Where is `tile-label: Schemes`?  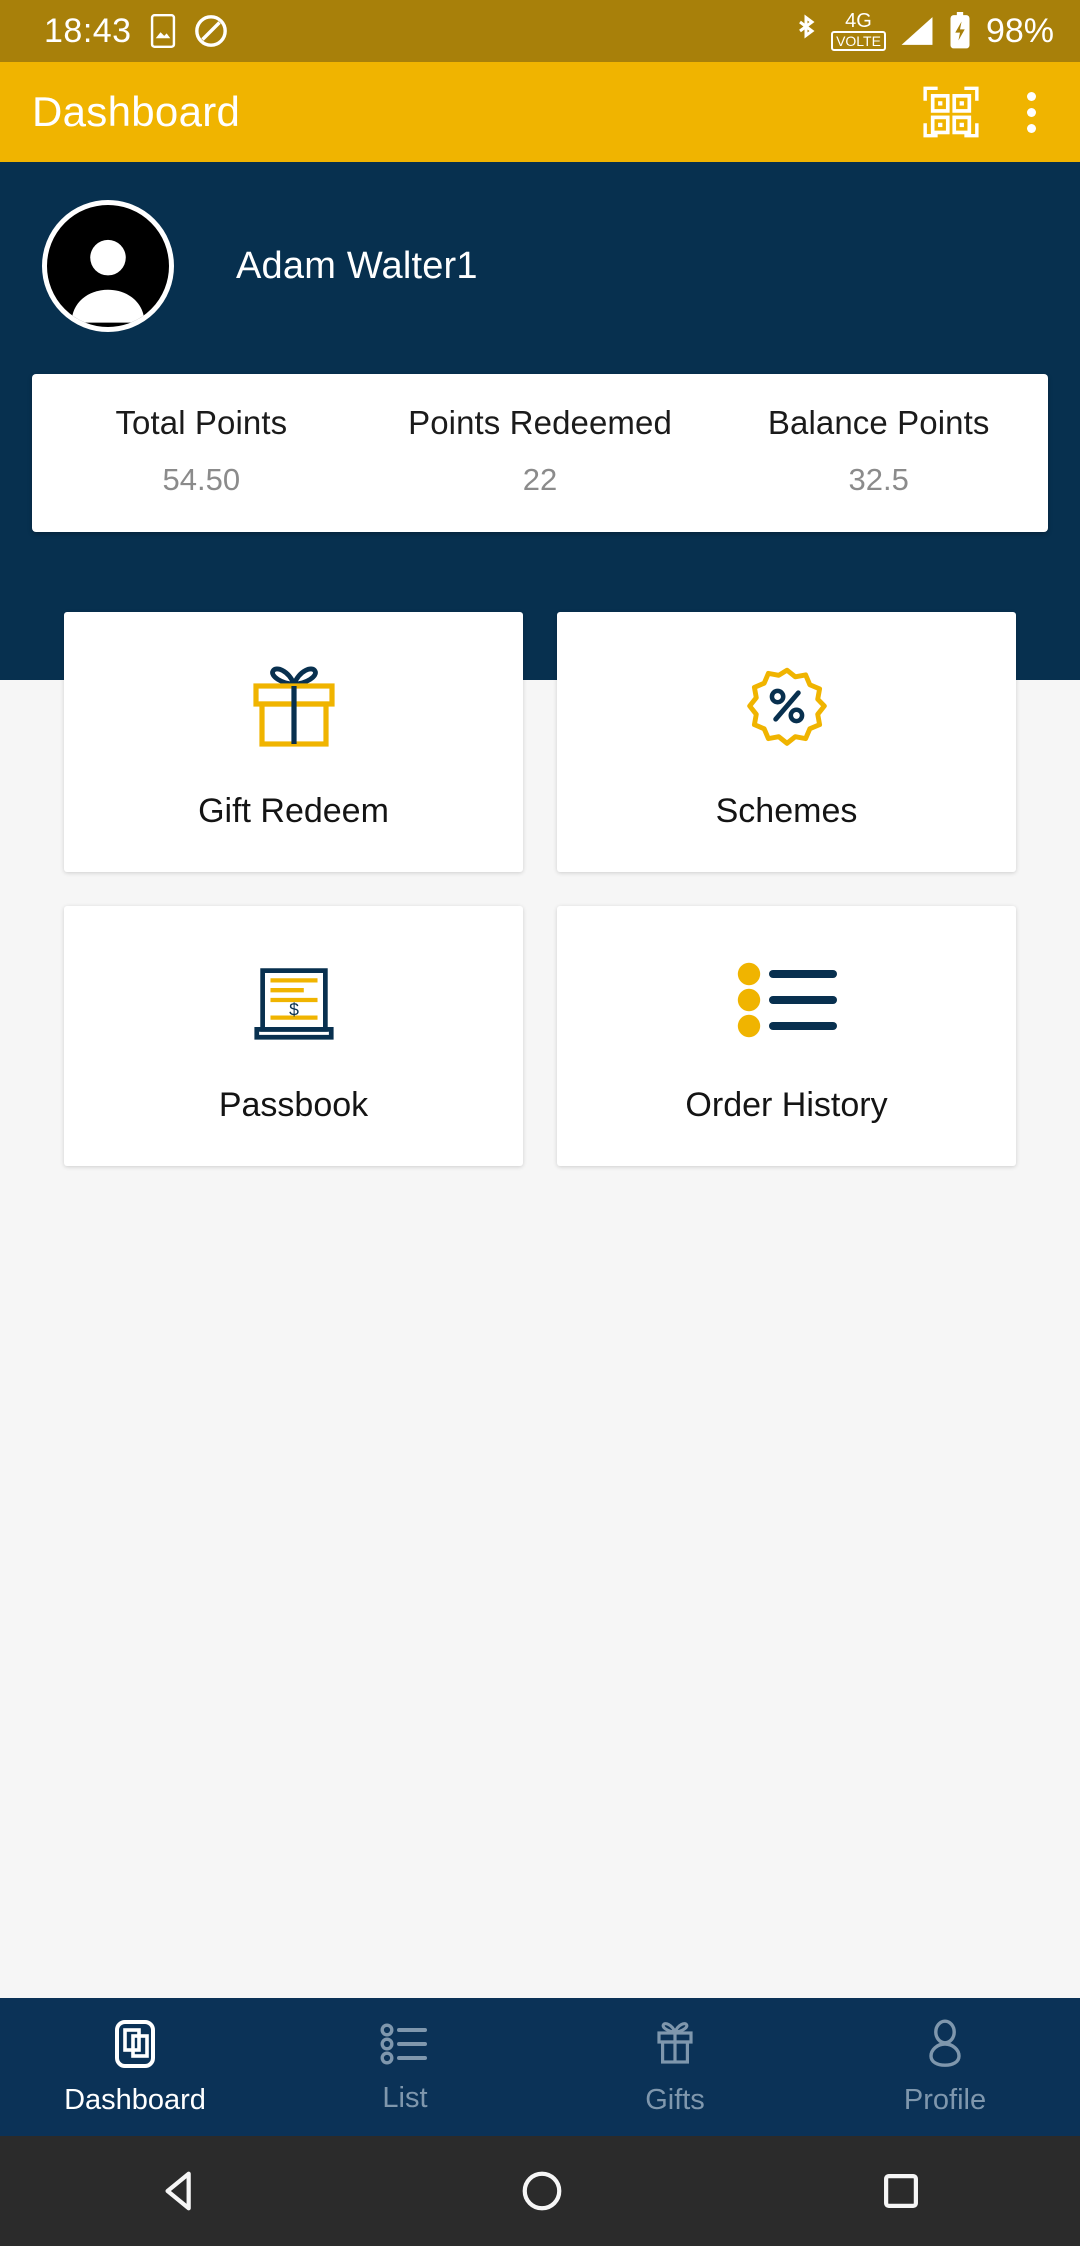
tile-label: Schemes is located at coordinates (786, 810).